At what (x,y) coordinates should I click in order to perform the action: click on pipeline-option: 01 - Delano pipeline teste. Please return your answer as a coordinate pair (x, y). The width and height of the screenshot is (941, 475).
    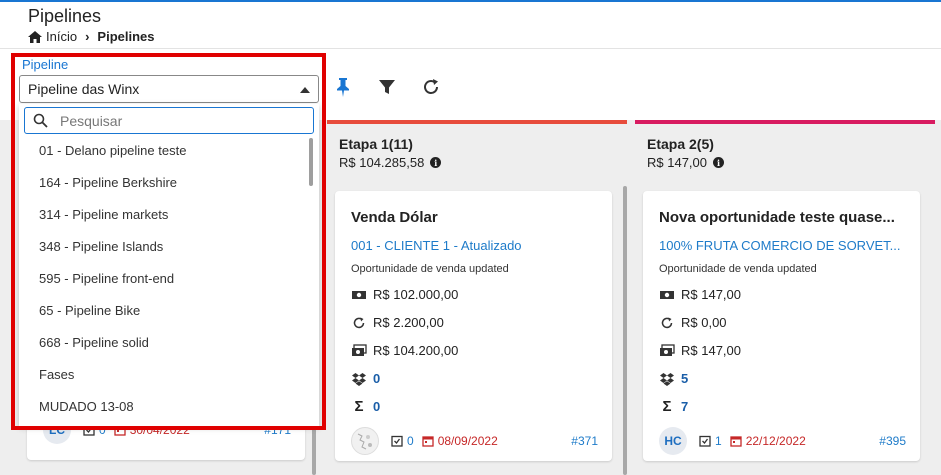
    Looking at the image, I should click on (112, 150).